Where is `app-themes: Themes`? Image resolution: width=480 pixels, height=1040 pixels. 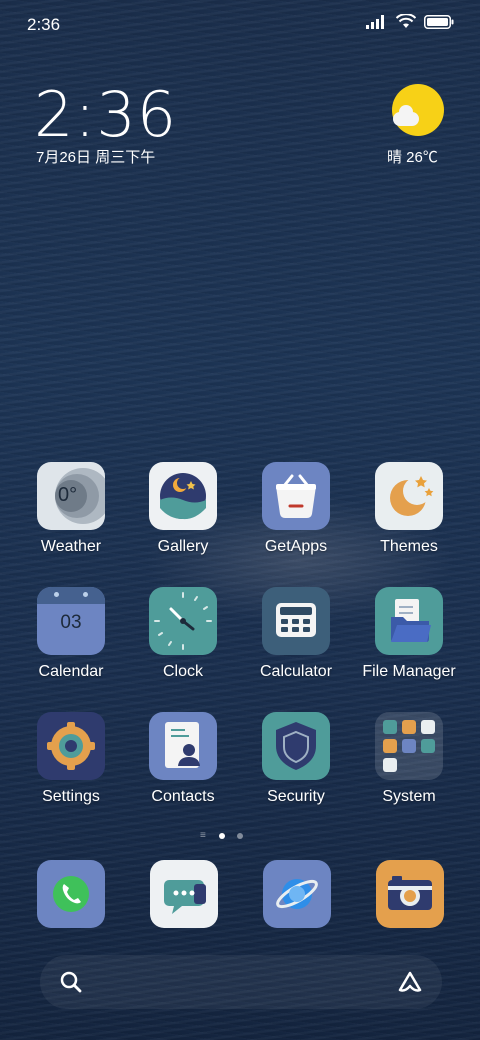 app-themes: Themes is located at coordinates (409, 509).